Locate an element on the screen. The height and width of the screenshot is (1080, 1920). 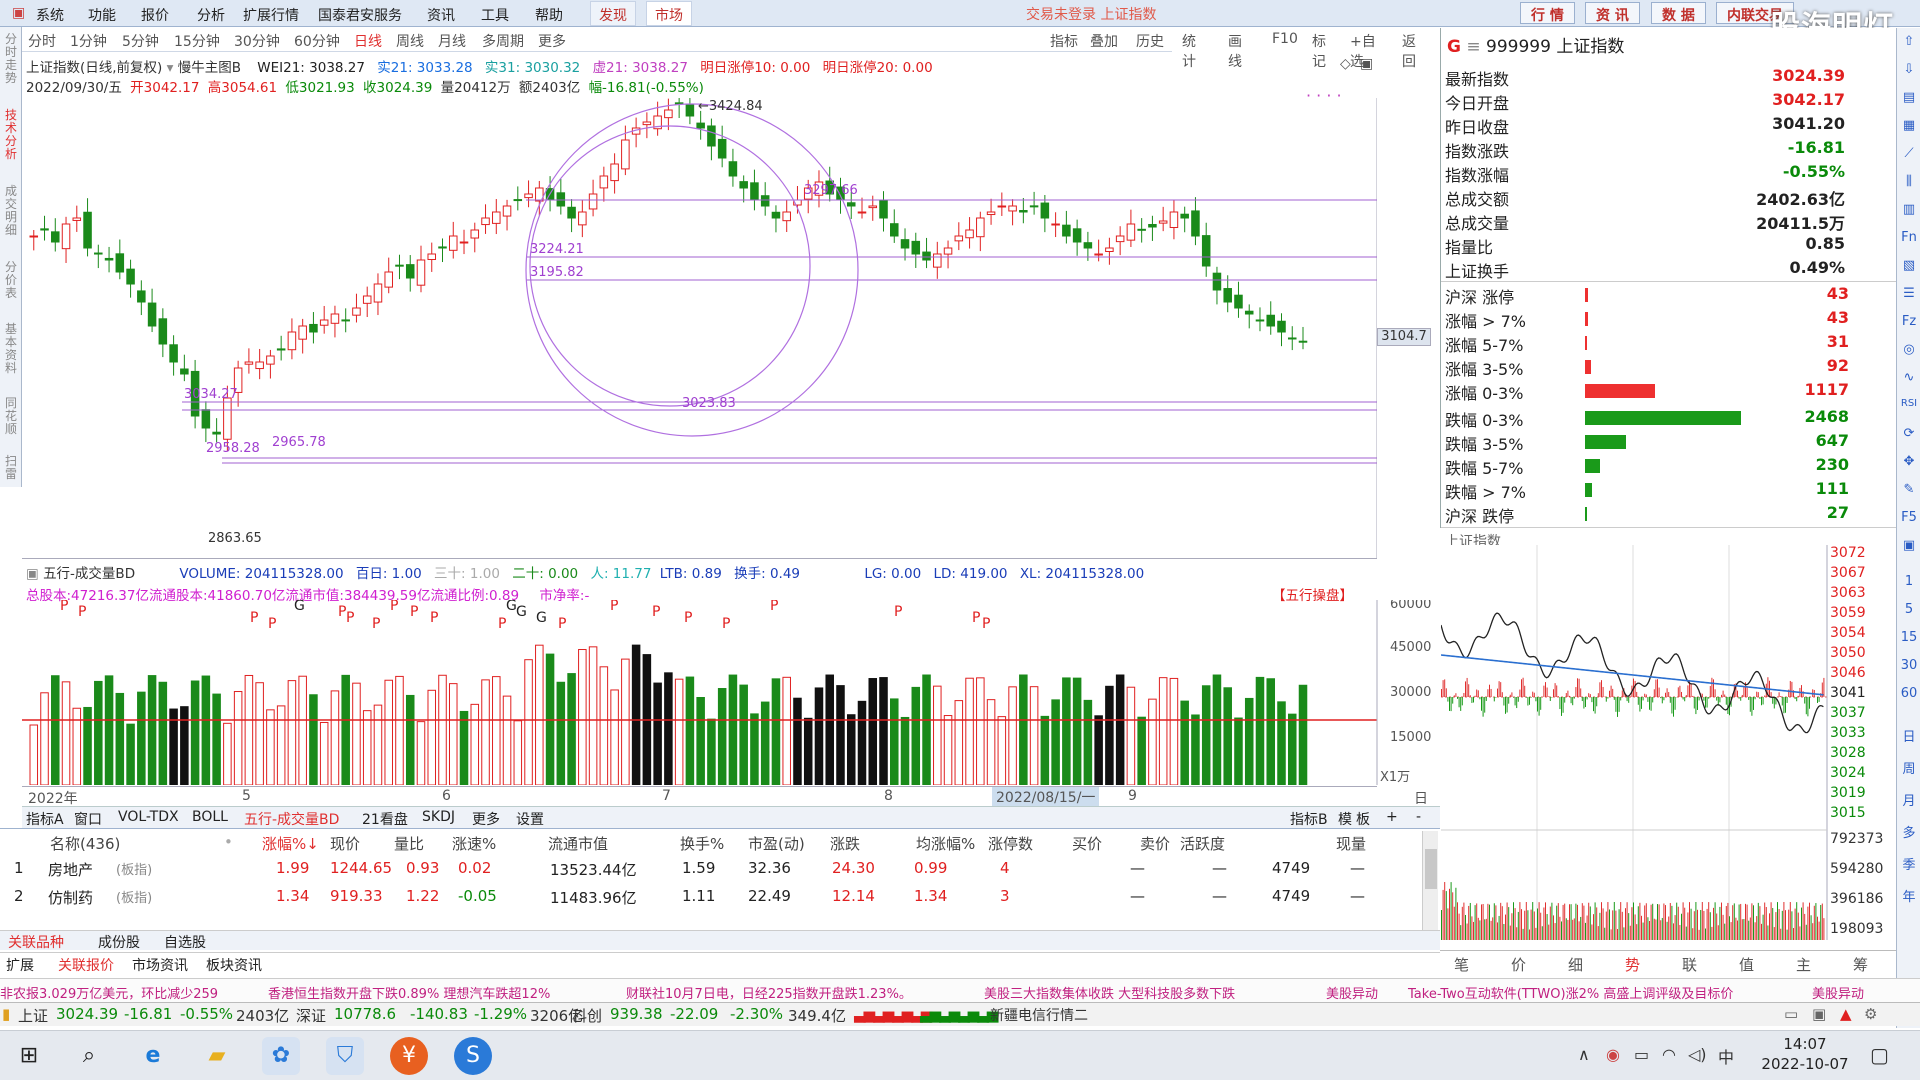
clock-time: 14:07 is located at coordinates (1805, 1044).